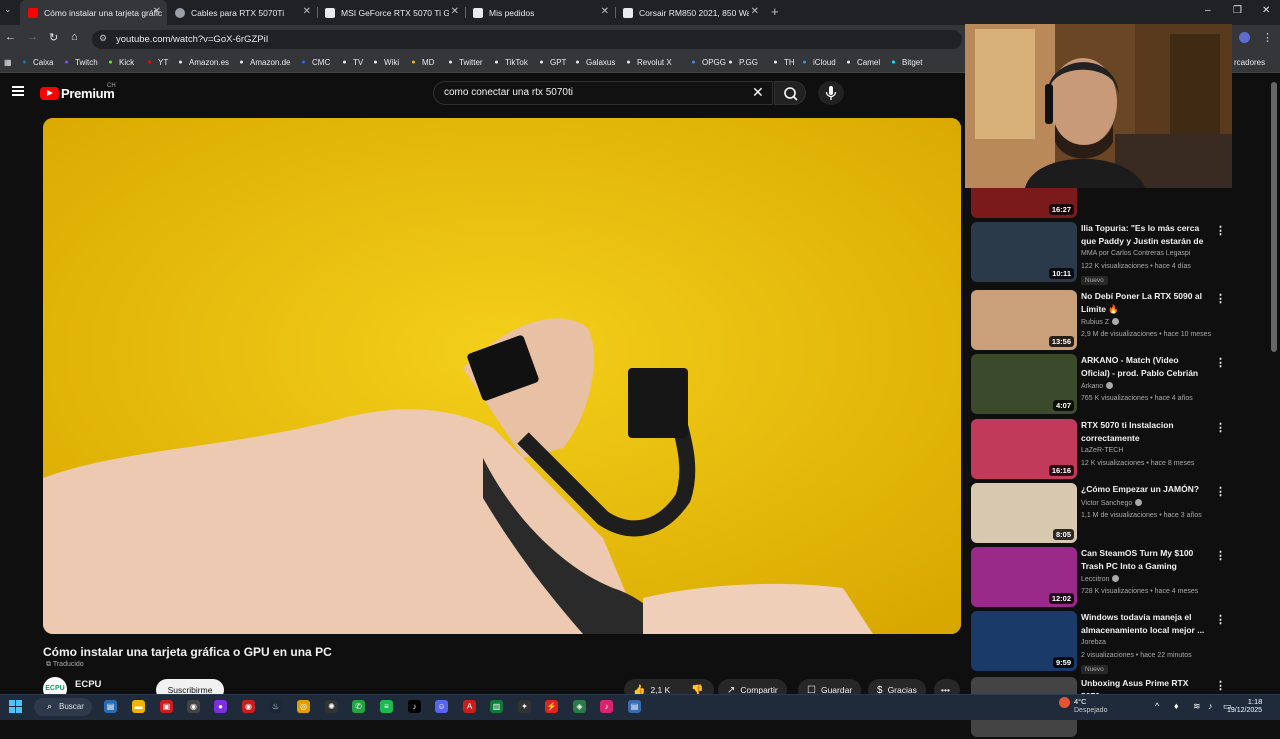  I want to click on clock-time: 1:18, so click(1255, 701).